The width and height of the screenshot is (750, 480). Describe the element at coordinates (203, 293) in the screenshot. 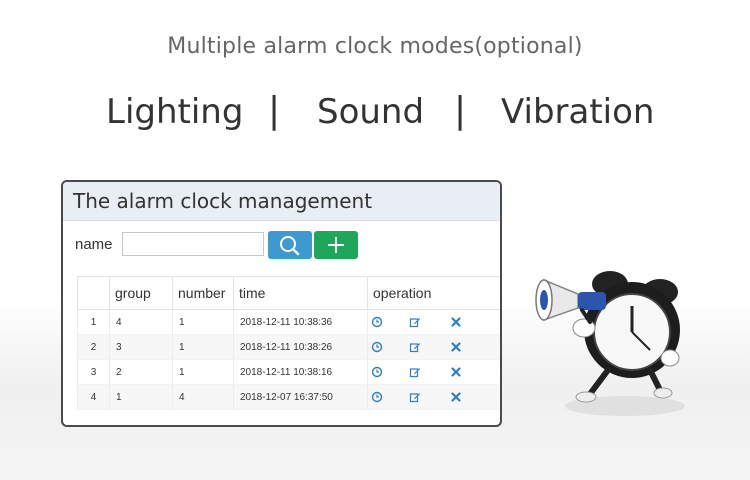

I see `column-header-number: number` at that location.